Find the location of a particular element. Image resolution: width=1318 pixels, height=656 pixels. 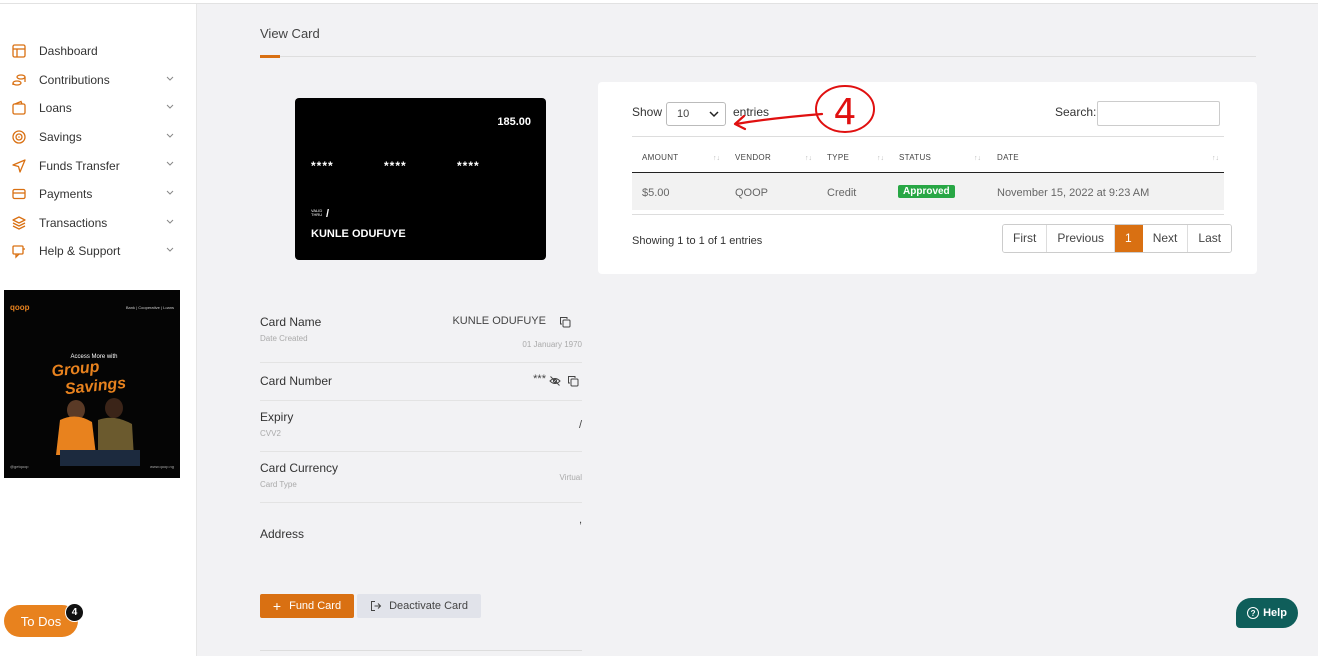

previous-page-button: Previous is located at coordinates (1081, 238).